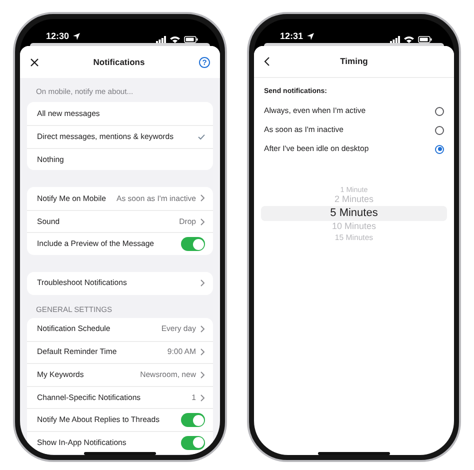 The height and width of the screenshot is (470, 474). Describe the element at coordinates (201, 137) in the screenshot. I see `checkmark-icon` at that location.